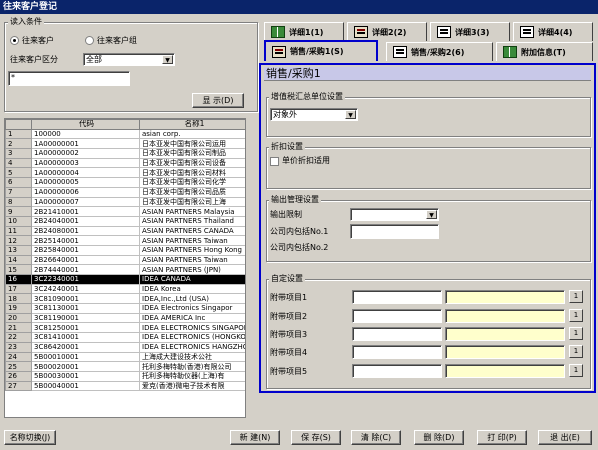  I want to click on custom4-code-field, so click(397, 352).